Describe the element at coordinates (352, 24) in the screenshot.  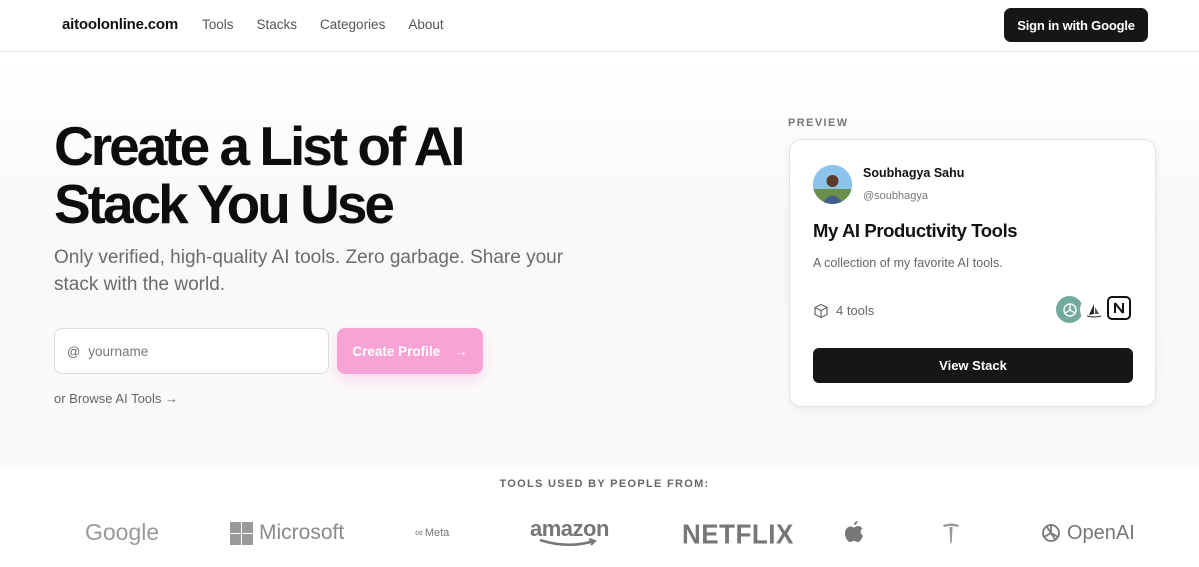
I see `nav-link-categories: Categories` at that location.